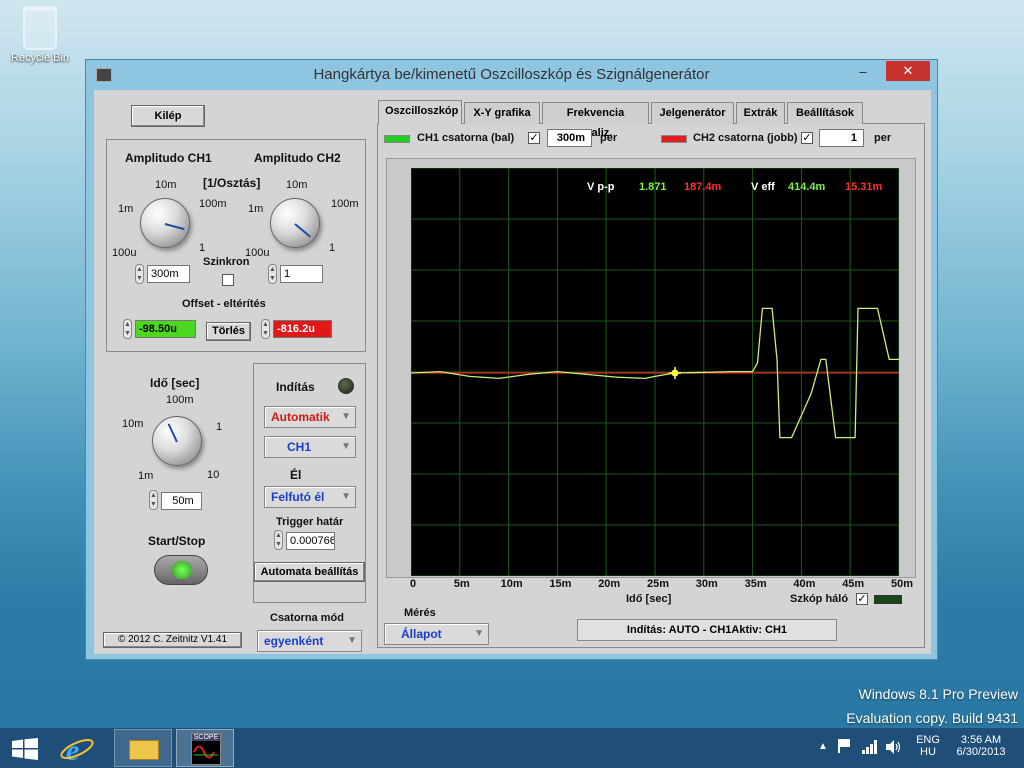 The height and width of the screenshot is (768, 1024). Describe the element at coordinates (180, 400) in the screenshot. I see `time-tick-100m: 100m` at that location.